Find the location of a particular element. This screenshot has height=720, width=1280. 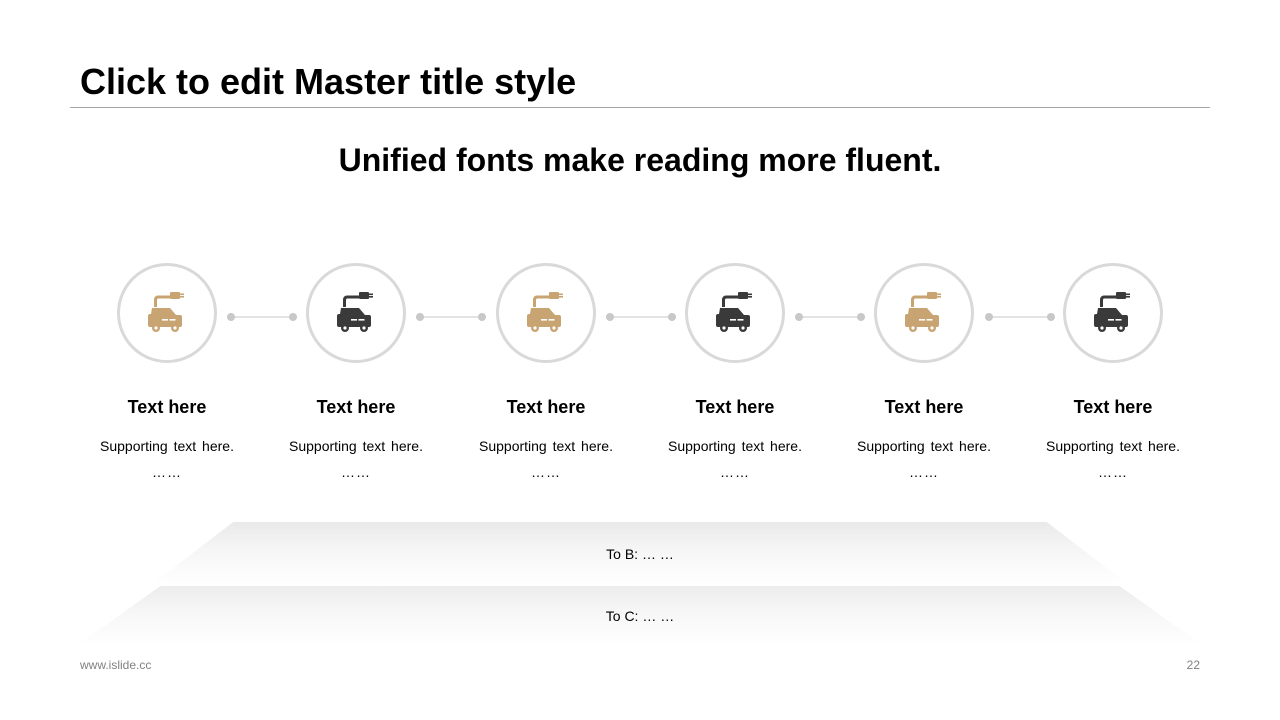

slide-subtitle: Unified fonts make reading more fluent. is located at coordinates (640, 160).